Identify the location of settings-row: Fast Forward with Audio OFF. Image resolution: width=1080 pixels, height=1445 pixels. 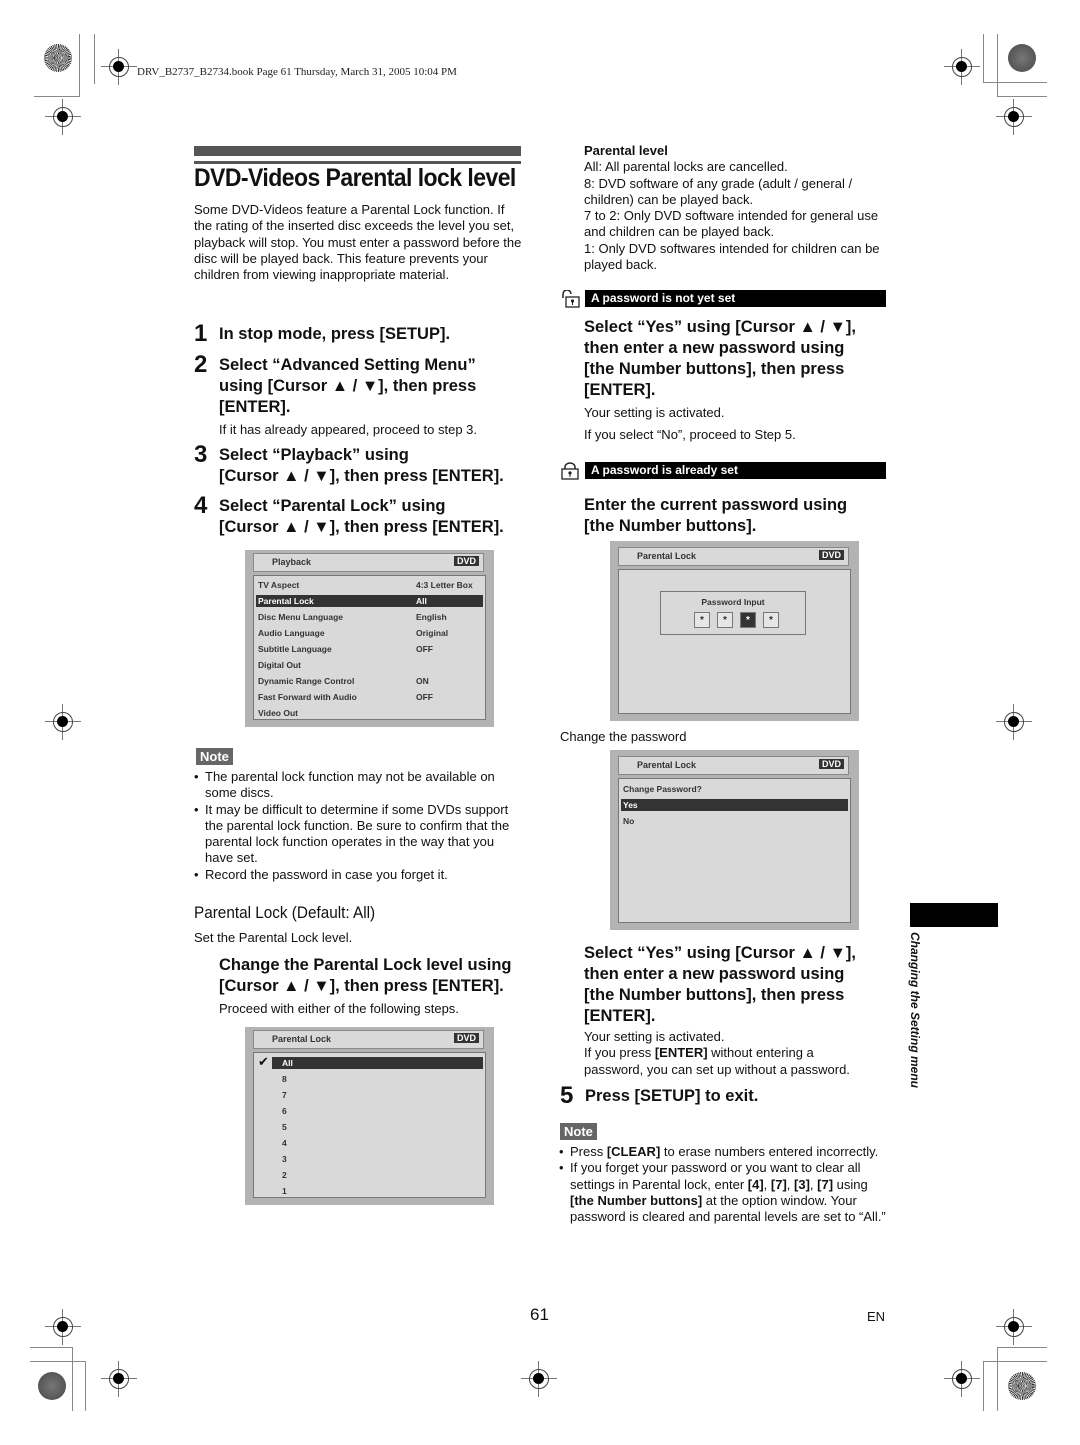
(369, 697).